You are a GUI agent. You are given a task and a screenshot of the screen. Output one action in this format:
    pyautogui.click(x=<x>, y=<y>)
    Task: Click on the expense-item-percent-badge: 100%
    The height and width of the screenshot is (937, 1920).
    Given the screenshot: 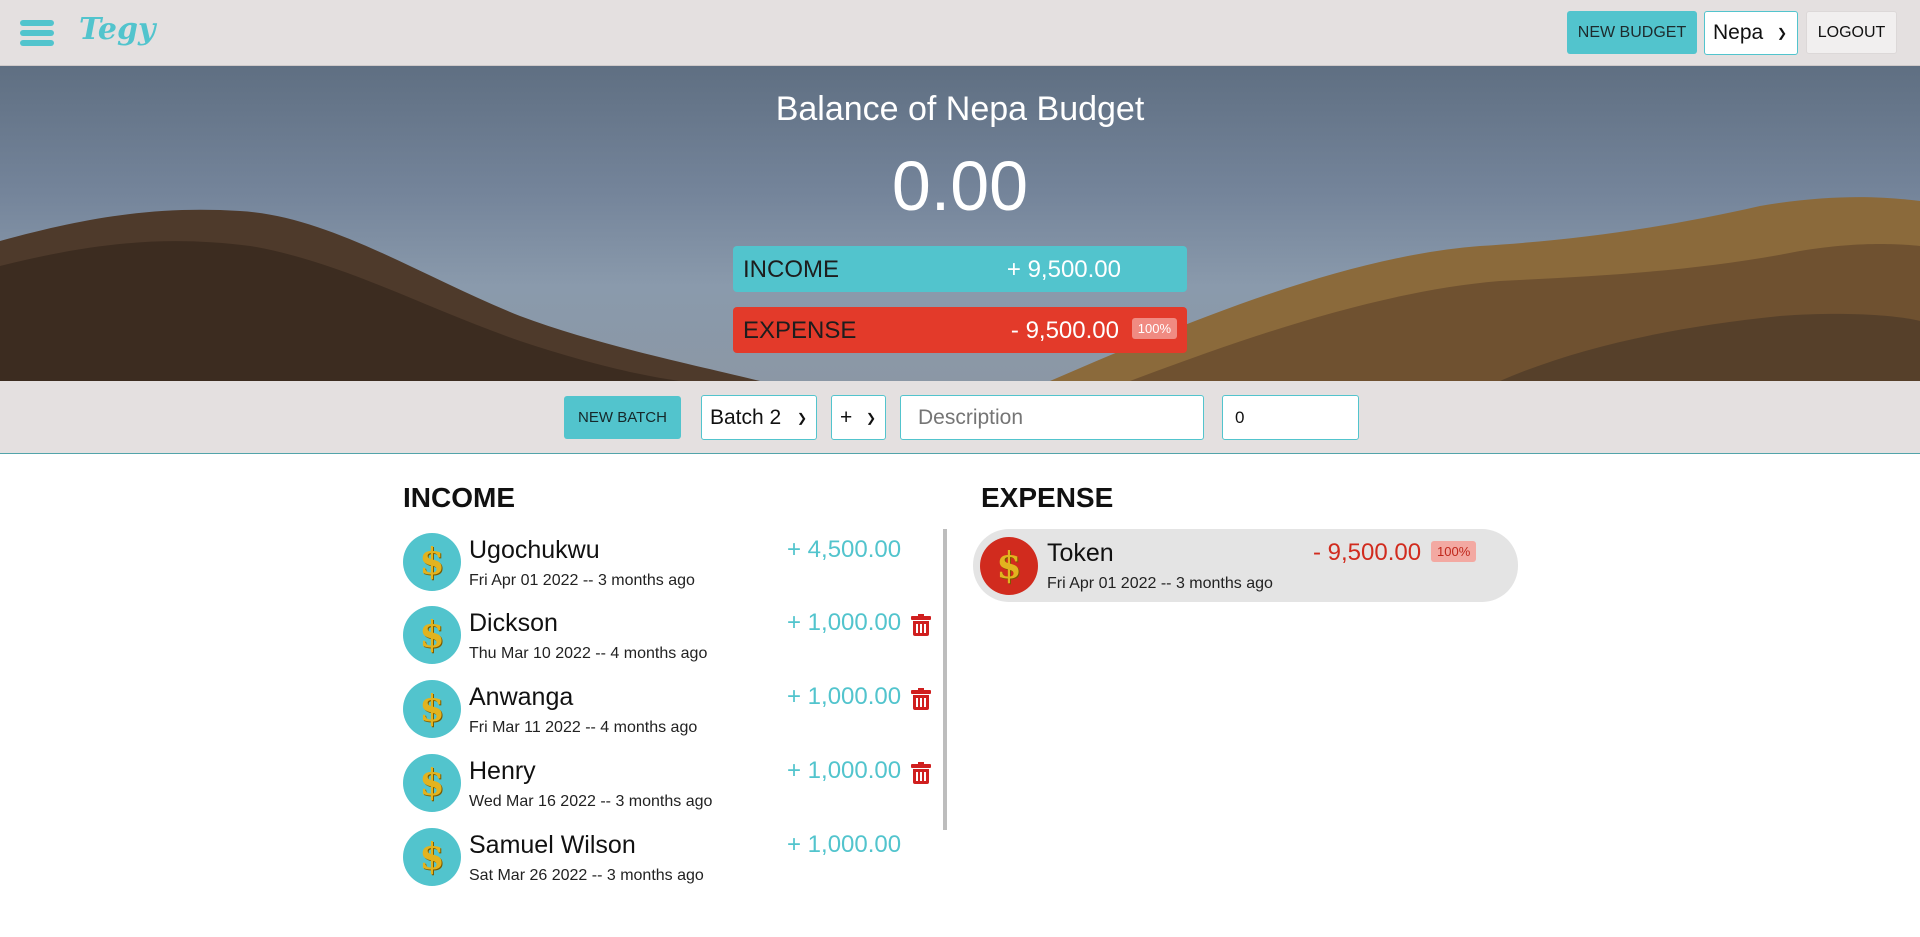 What is the action you would take?
    pyautogui.click(x=1454, y=551)
    